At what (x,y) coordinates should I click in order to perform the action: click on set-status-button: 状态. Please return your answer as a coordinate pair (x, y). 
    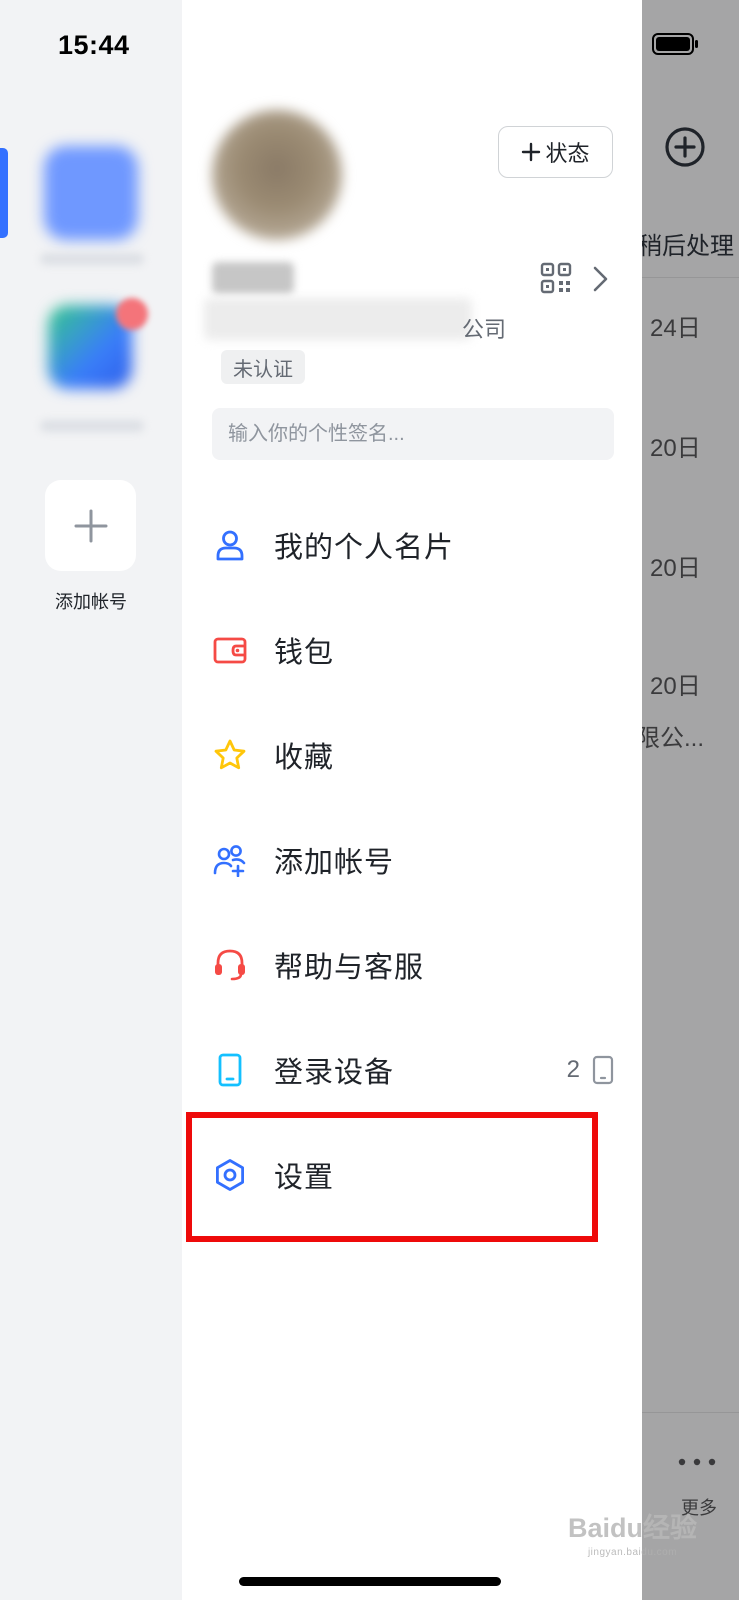
    Looking at the image, I should click on (555, 152).